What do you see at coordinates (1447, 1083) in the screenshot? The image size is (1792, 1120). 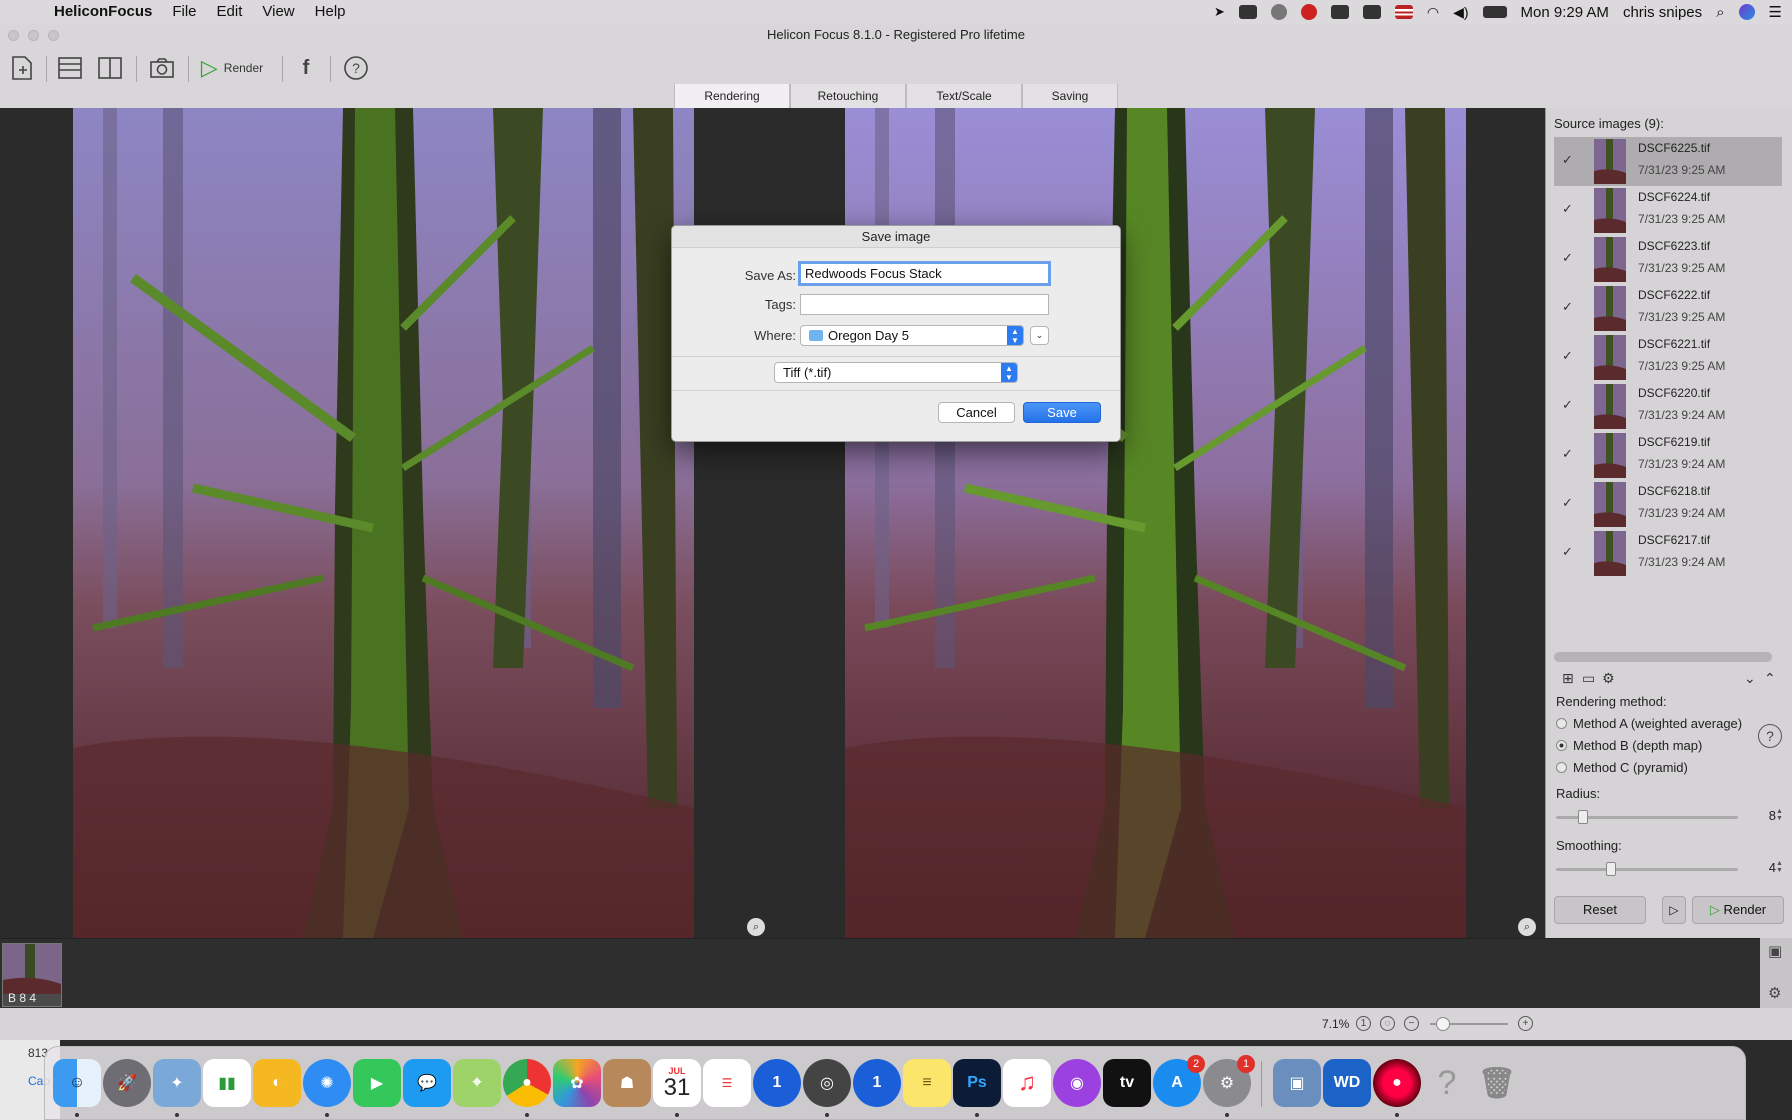 I see `help-viewer-icon: ?` at bounding box center [1447, 1083].